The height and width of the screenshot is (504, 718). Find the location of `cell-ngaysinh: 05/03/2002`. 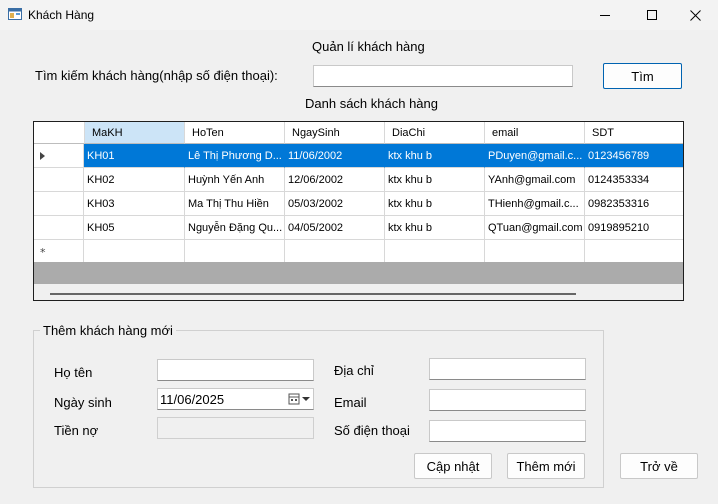

cell-ngaysinh: 05/03/2002 is located at coordinates (335, 204).